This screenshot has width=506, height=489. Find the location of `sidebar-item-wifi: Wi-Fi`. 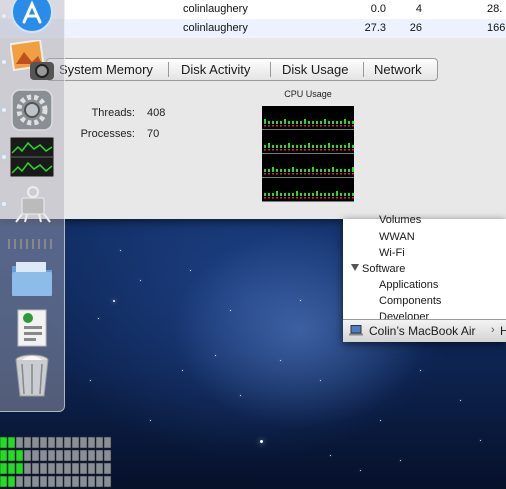

sidebar-item-wifi: Wi-Fi is located at coordinates (392, 253).